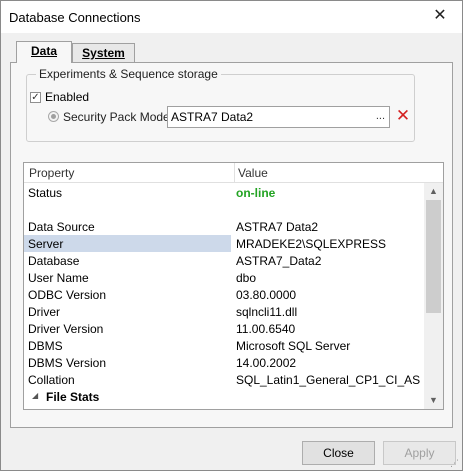  I want to click on collapse-triangle-icon: ◢, so click(35, 395).